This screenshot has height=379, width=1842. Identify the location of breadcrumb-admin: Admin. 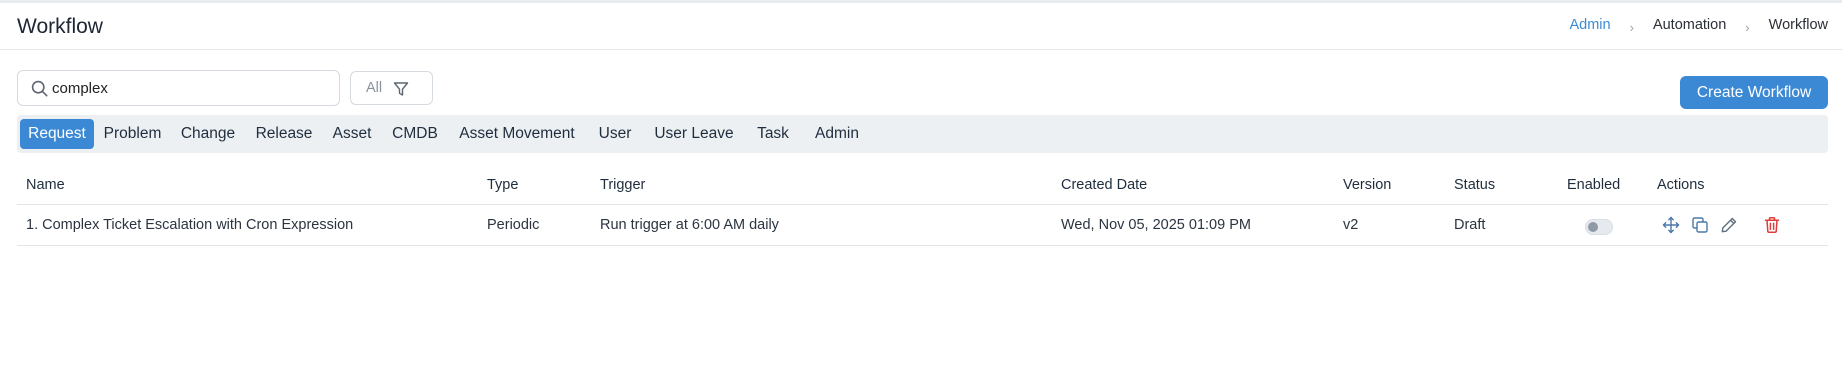
(1589, 25).